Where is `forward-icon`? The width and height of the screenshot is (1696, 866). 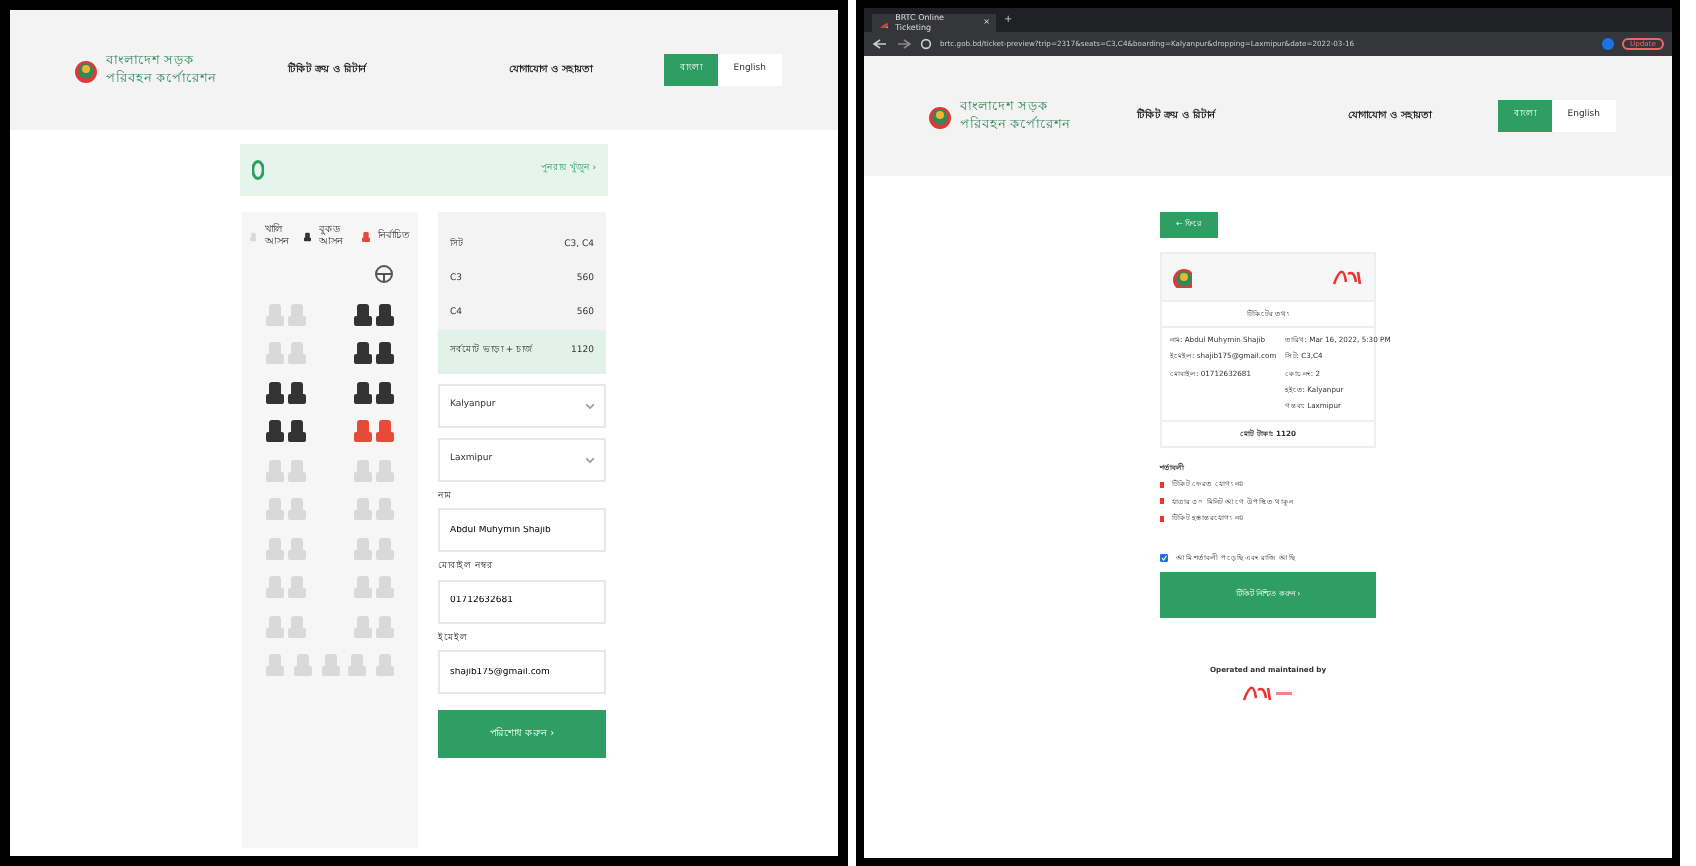
forward-icon is located at coordinates (904, 44).